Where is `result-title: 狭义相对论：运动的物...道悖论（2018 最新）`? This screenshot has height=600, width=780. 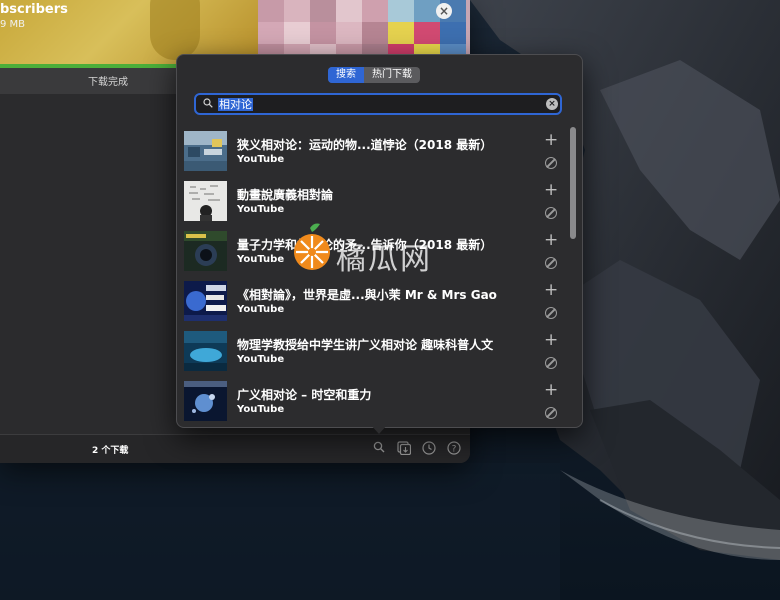 result-title: 狭义相对论：运动的物...道悖论（2018 最新） is located at coordinates (365, 145).